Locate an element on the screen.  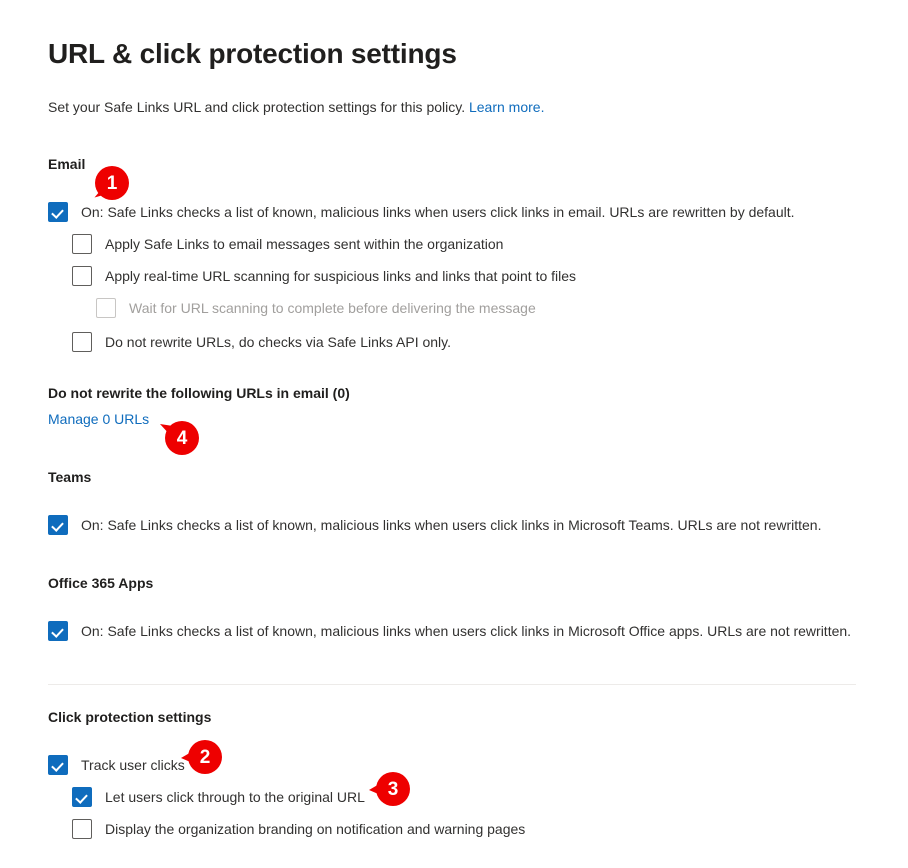
callout-badge-2: 2 is located at coordinates (202, 757).